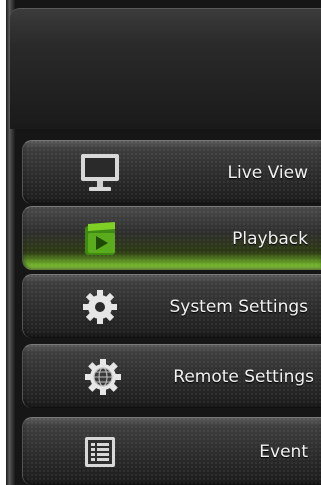 The width and height of the screenshot is (321, 485). What do you see at coordinates (171, 376) in the screenshot?
I see `menu-item-remote-settings: Remote Settings` at bounding box center [171, 376].